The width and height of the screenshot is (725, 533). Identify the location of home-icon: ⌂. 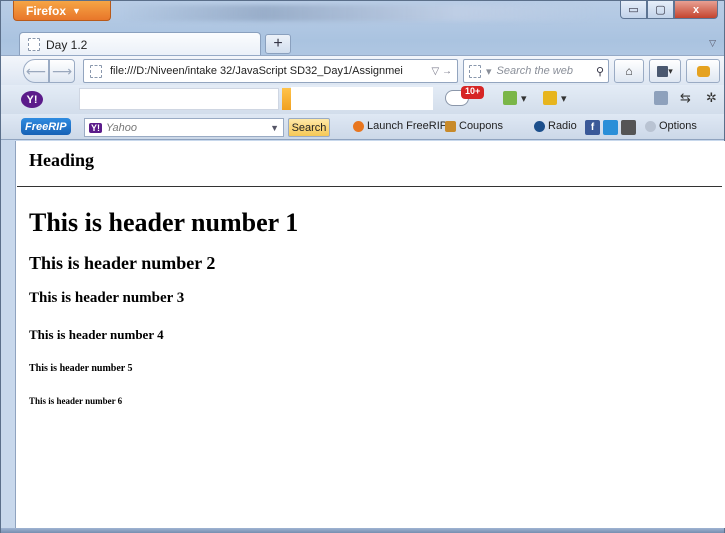
(629, 71).